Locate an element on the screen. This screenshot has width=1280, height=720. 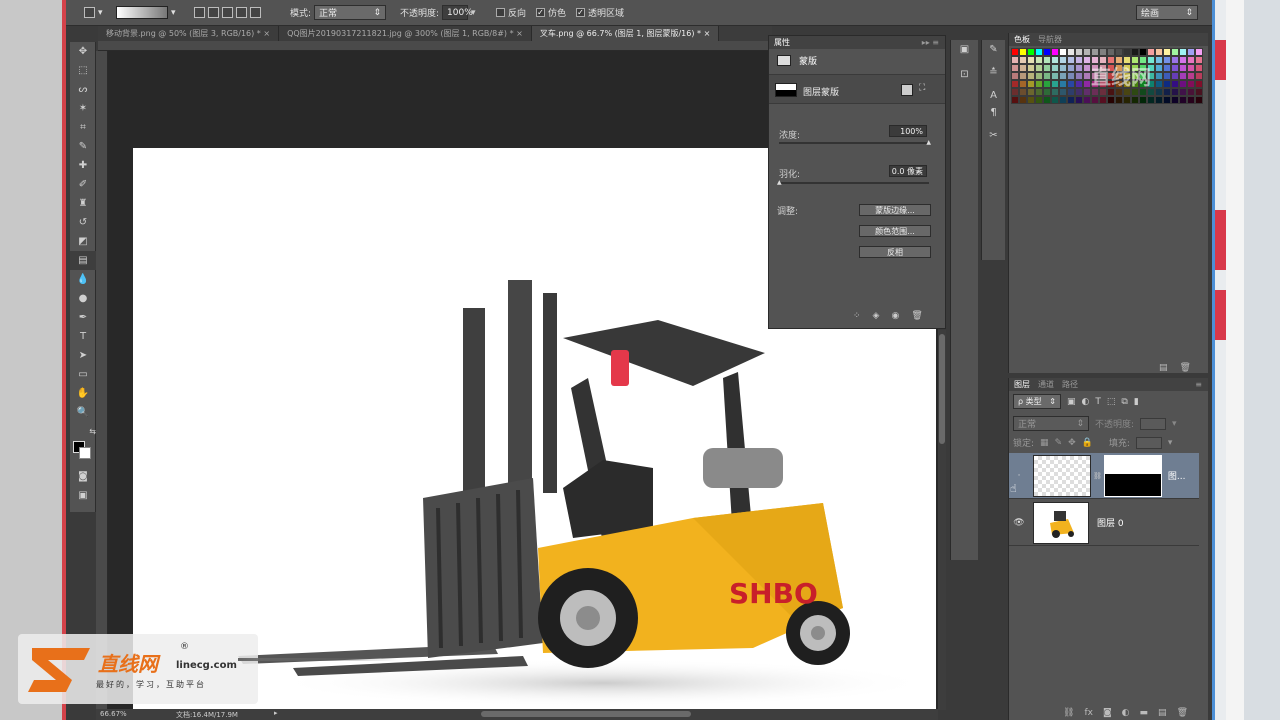
panel-menu-icon: ▸▸ ≡ is located at coordinates (930, 42).